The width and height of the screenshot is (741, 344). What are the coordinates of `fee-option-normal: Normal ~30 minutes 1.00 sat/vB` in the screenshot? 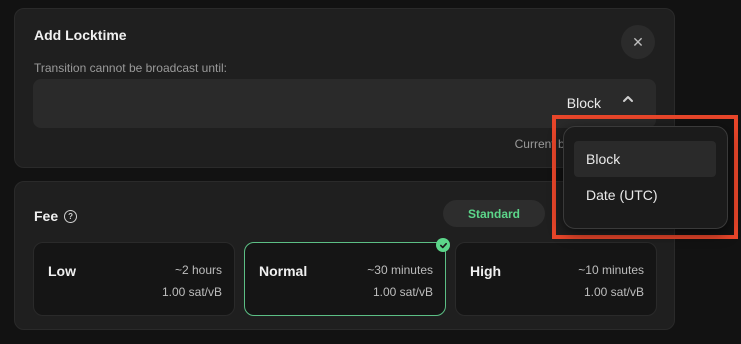 It's located at (347, 277).